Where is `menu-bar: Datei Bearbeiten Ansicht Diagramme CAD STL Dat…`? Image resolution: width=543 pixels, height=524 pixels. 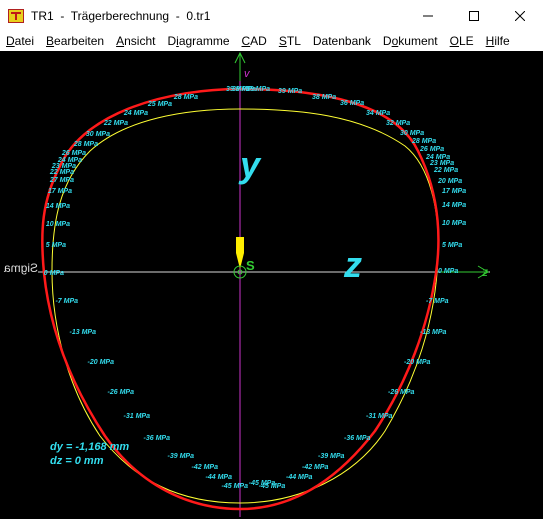 menu-bar: Datei Bearbeiten Ansicht Diagramme CAD STL Dat… is located at coordinates (271, 41).